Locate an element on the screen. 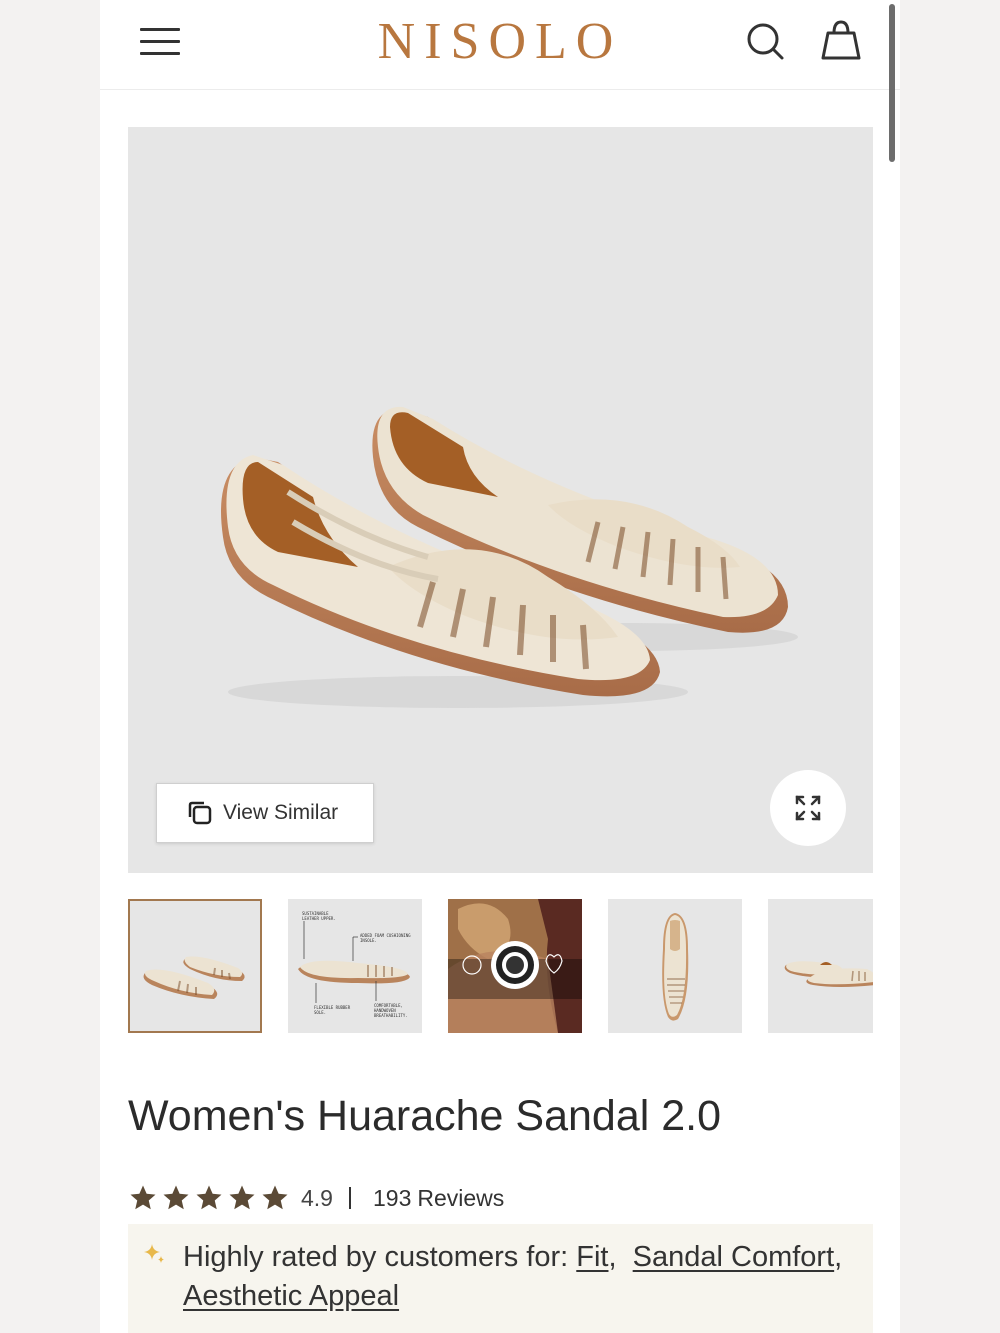  view-similar-button: View Similar is located at coordinates (265, 813).